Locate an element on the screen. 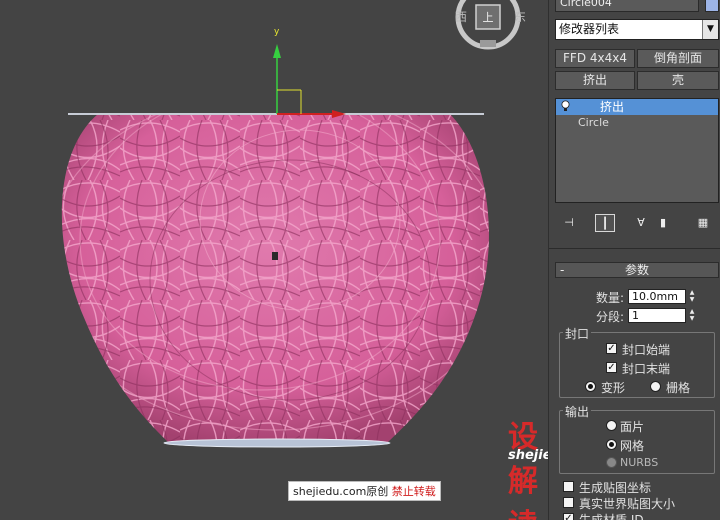 The image size is (720, 520). nurbs-radio is located at coordinates (611, 462).